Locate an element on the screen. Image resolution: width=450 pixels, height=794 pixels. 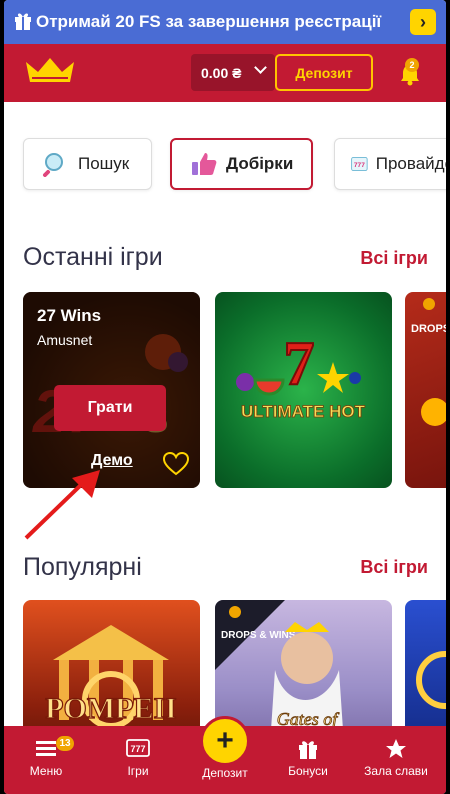
nav-games-label: Ігри is located at coordinates (138, 771).